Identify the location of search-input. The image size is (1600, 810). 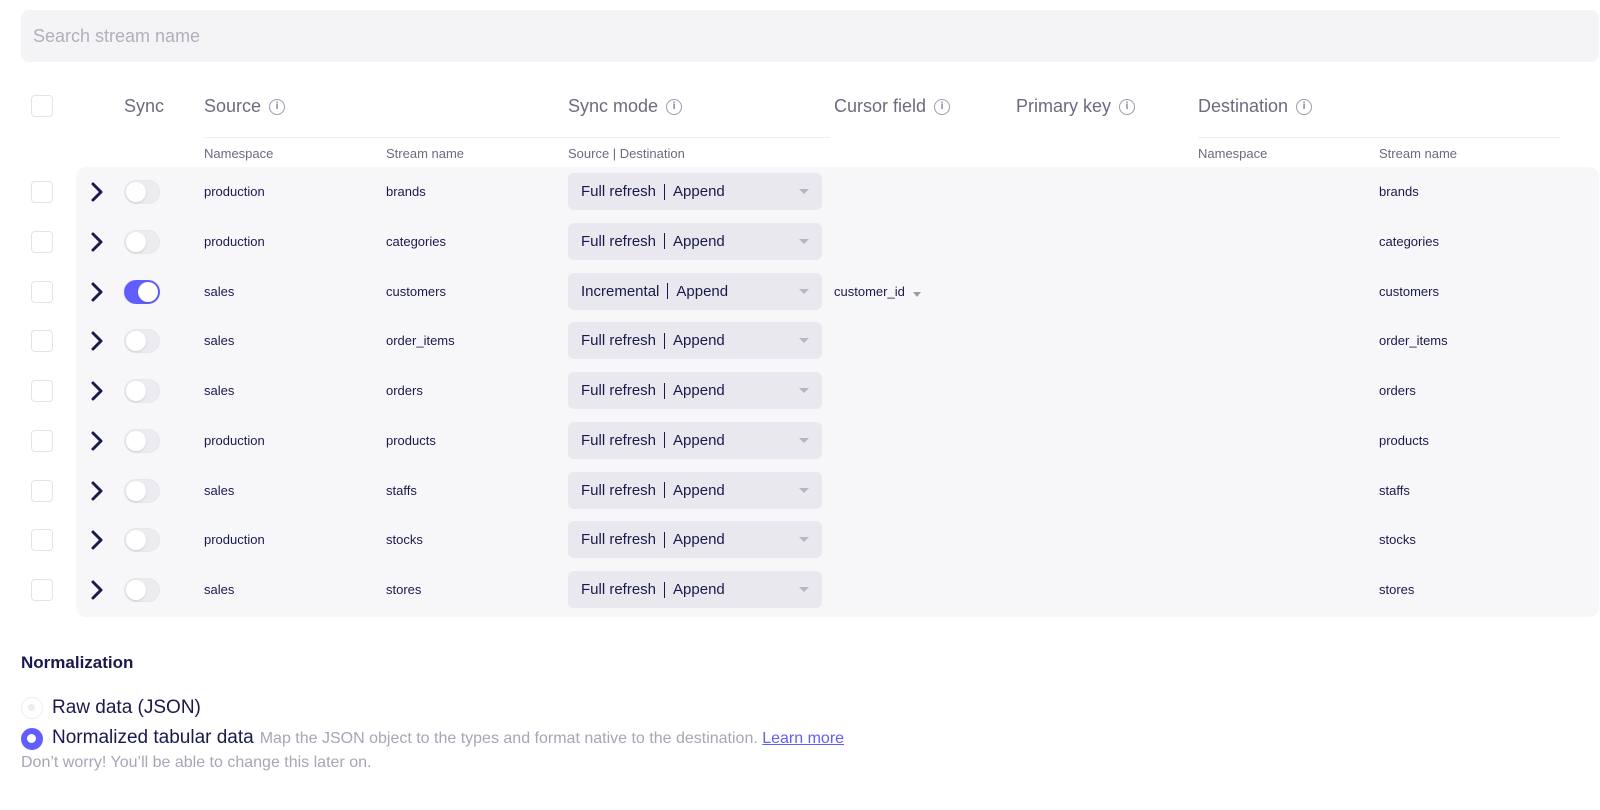
(810, 36).